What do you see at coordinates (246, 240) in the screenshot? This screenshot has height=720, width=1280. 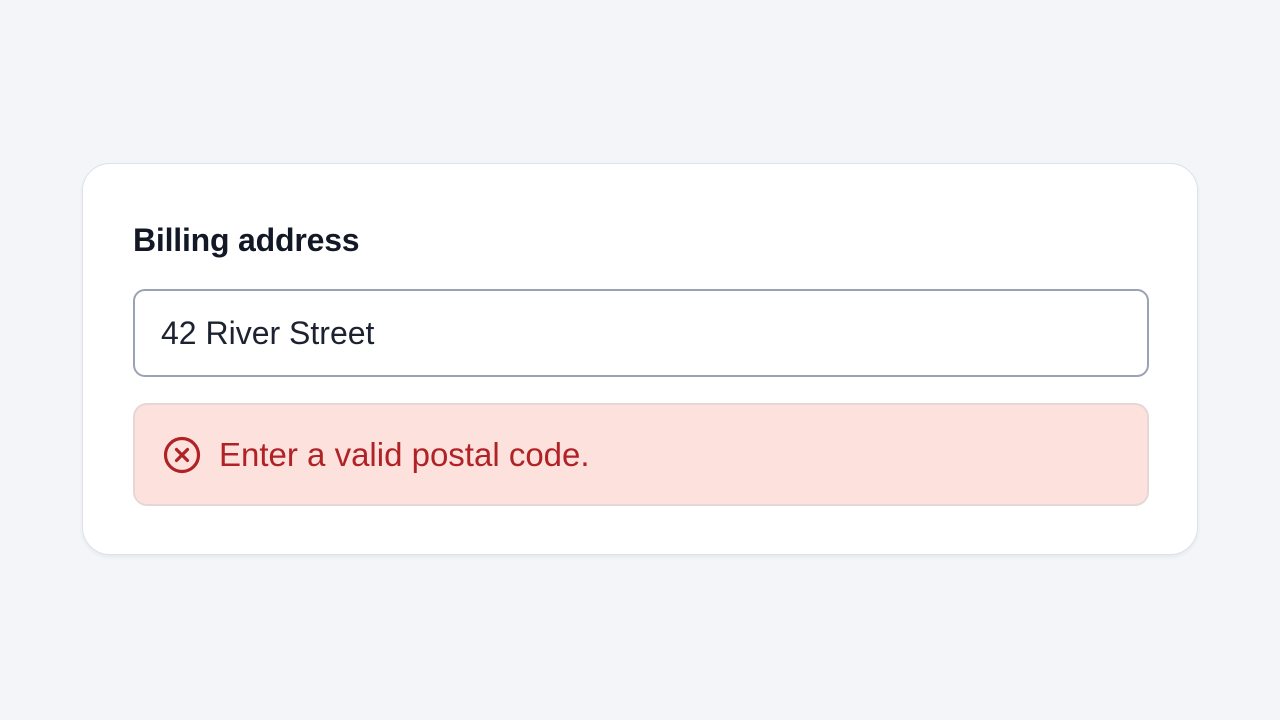 I see `billing-address-label: Billing address` at bounding box center [246, 240].